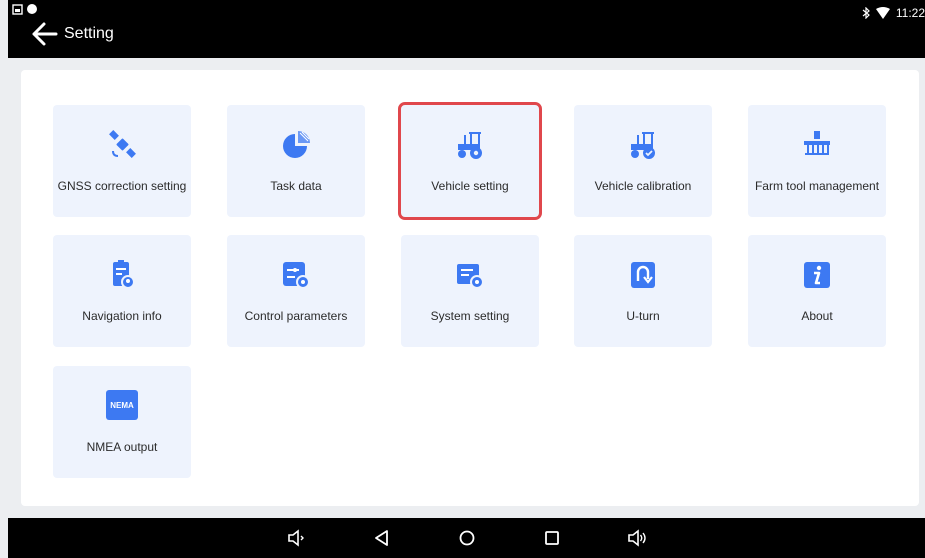  What do you see at coordinates (893, 13) in the screenshot?
I see `status-bar-right: 11:22` at bounding box center [893, 13].